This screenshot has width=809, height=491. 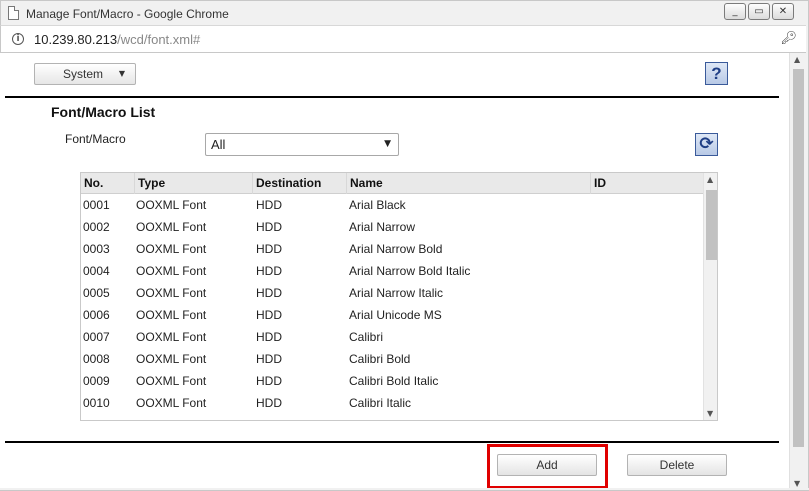 I want to click on cell-no: 0009, so click(x=96, y=381).